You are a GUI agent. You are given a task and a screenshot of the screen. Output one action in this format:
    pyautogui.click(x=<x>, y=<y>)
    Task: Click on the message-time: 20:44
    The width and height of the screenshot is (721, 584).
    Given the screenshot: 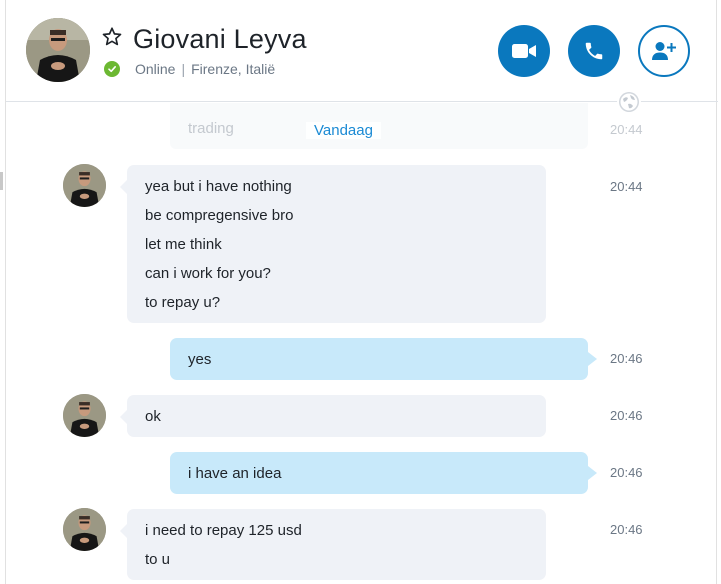 What is the action you would take?
    pyautogui.click(x=626, y=186)
    